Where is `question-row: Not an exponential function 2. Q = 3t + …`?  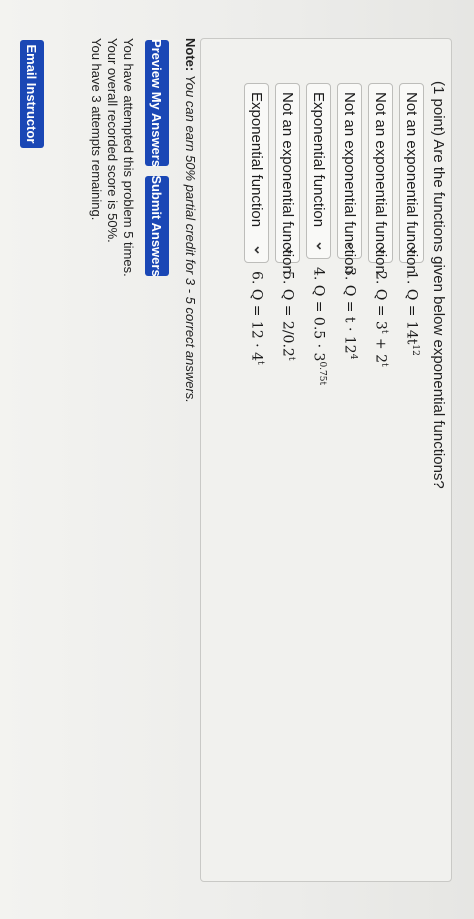
question-row: Not an exponential function 2. Q = 3t + … is located at coordinates (380, 225).